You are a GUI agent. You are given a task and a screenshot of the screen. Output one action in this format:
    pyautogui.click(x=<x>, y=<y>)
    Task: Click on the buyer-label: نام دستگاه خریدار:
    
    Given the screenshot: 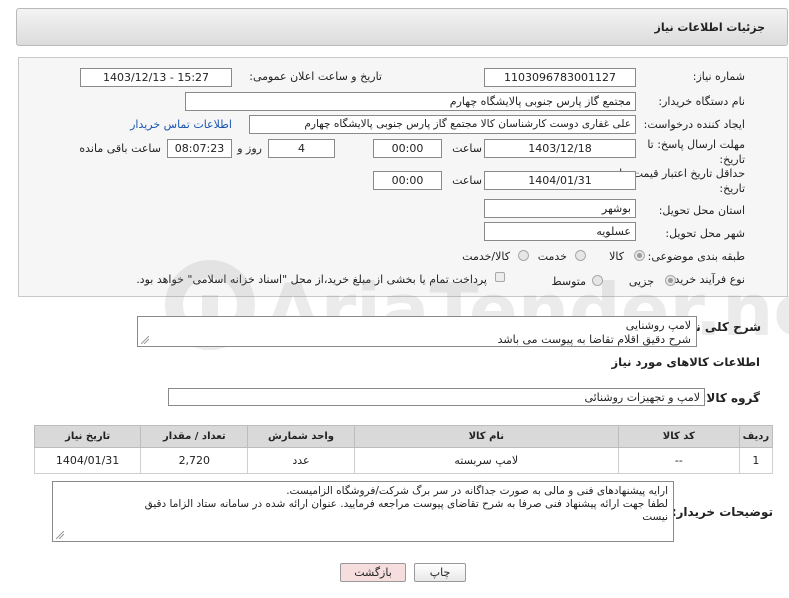 What is the action you would take?
    pyautogui.click(x=701, y=101)
    